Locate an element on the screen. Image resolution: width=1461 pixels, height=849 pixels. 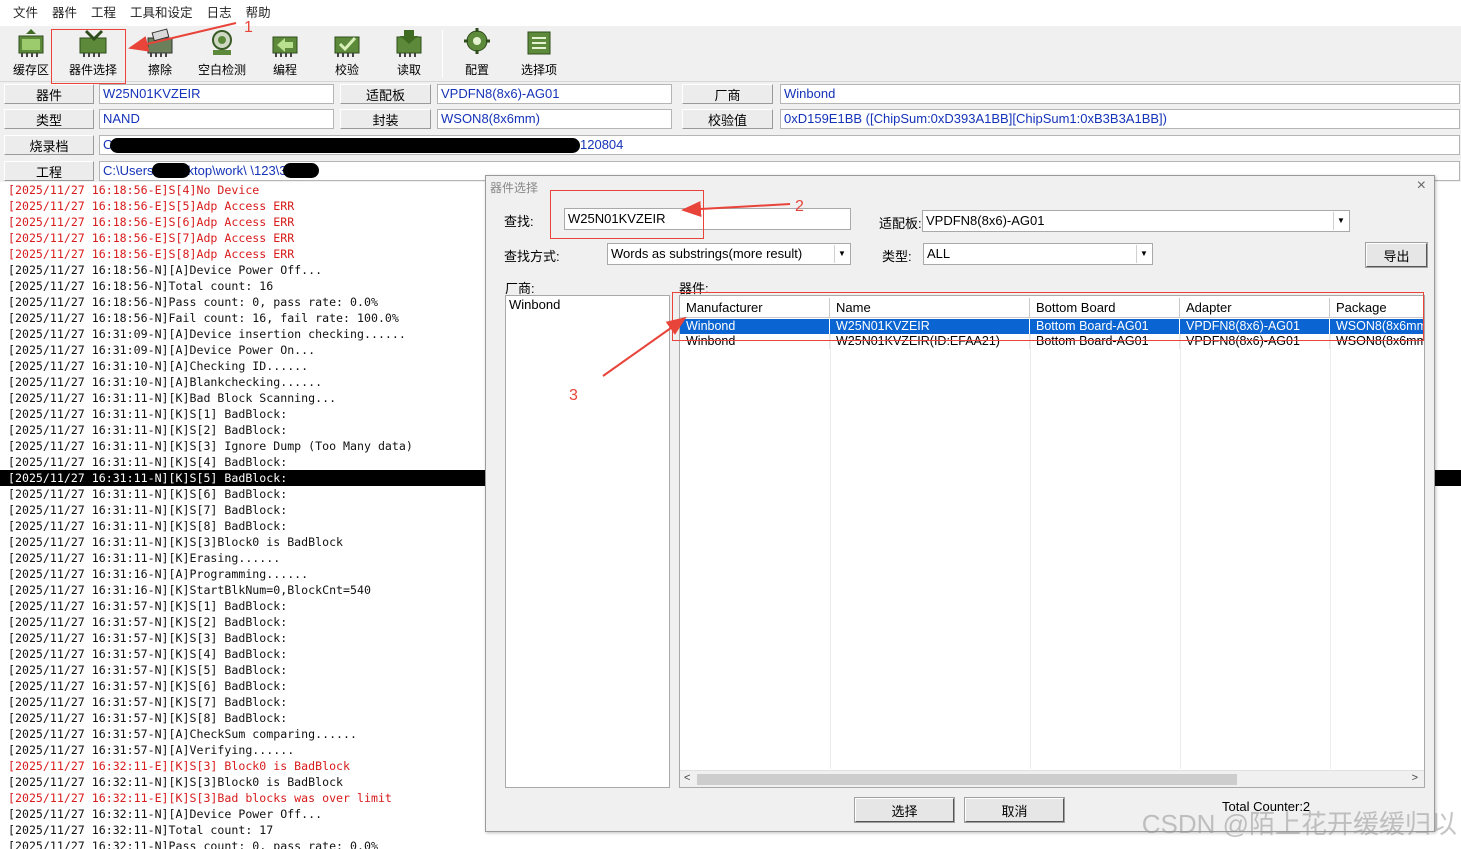
search-mode-label: 查找方式: is located at coordinates (532, 256).